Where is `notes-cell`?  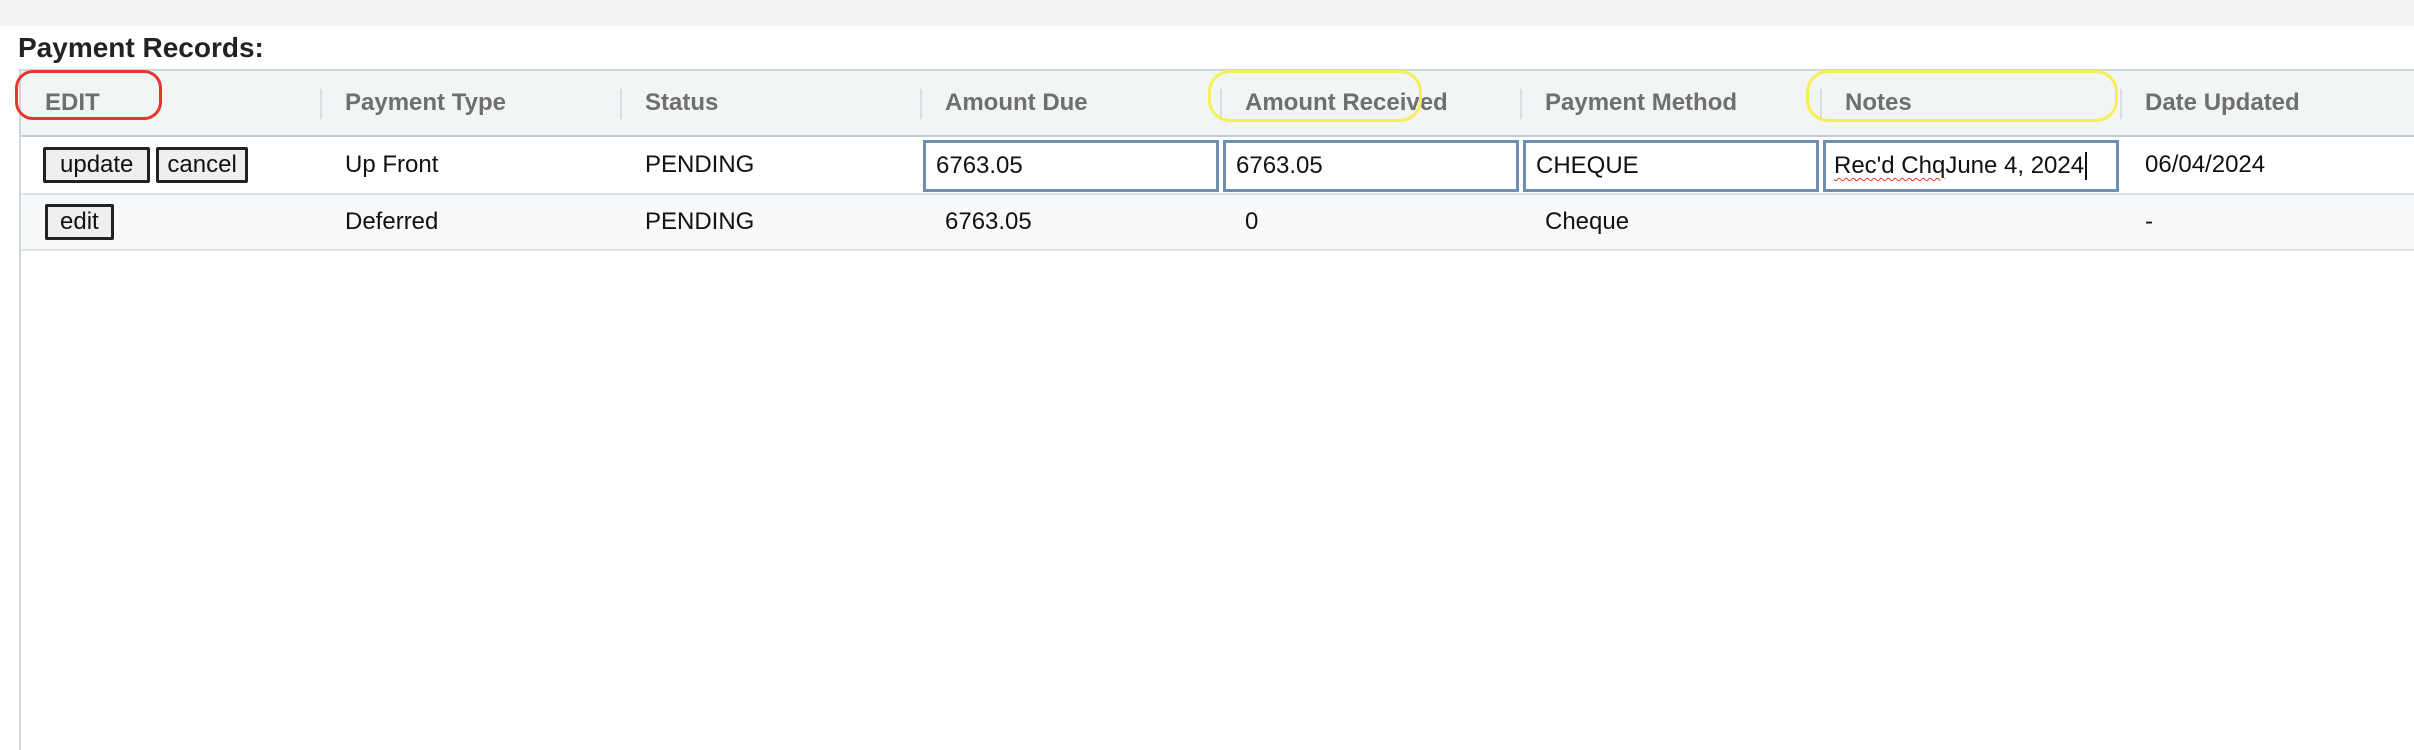 notes-cell is located at coordinates (1971, 222).